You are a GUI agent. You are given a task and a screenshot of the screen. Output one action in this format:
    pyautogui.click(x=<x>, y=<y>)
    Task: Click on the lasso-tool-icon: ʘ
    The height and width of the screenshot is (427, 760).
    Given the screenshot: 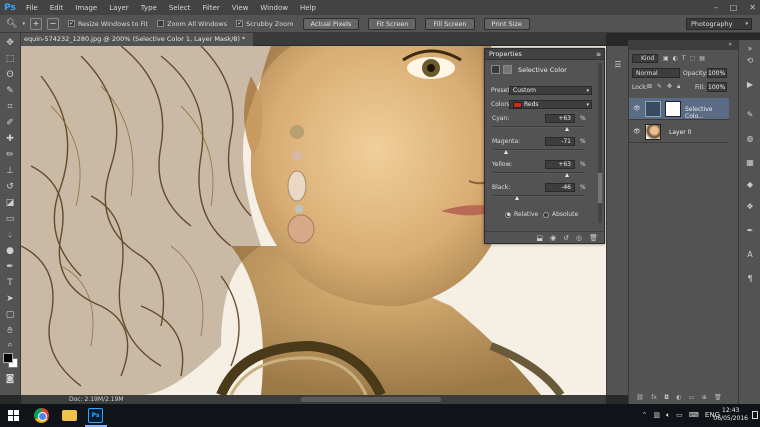 What is the action you would take?
    pyautogui.click(x=10, y=75)
    